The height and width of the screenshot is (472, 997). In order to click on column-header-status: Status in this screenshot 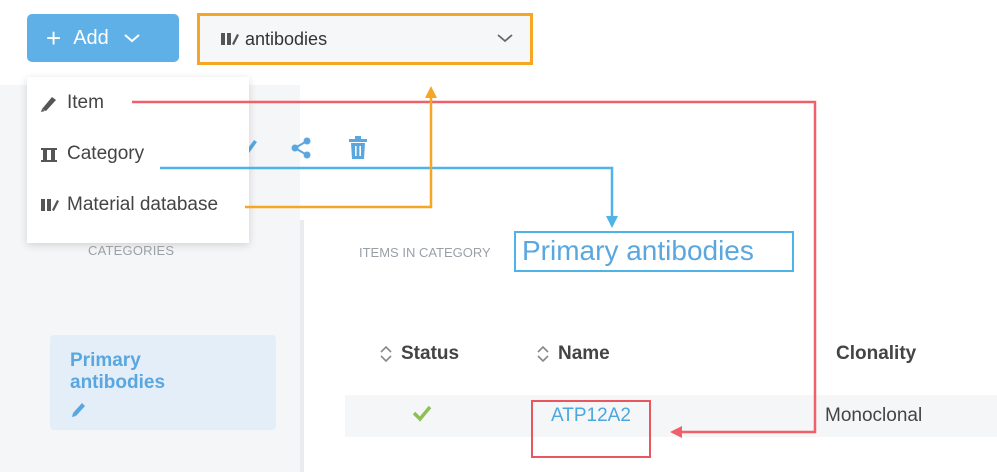, I will do `click(418, 354)`.